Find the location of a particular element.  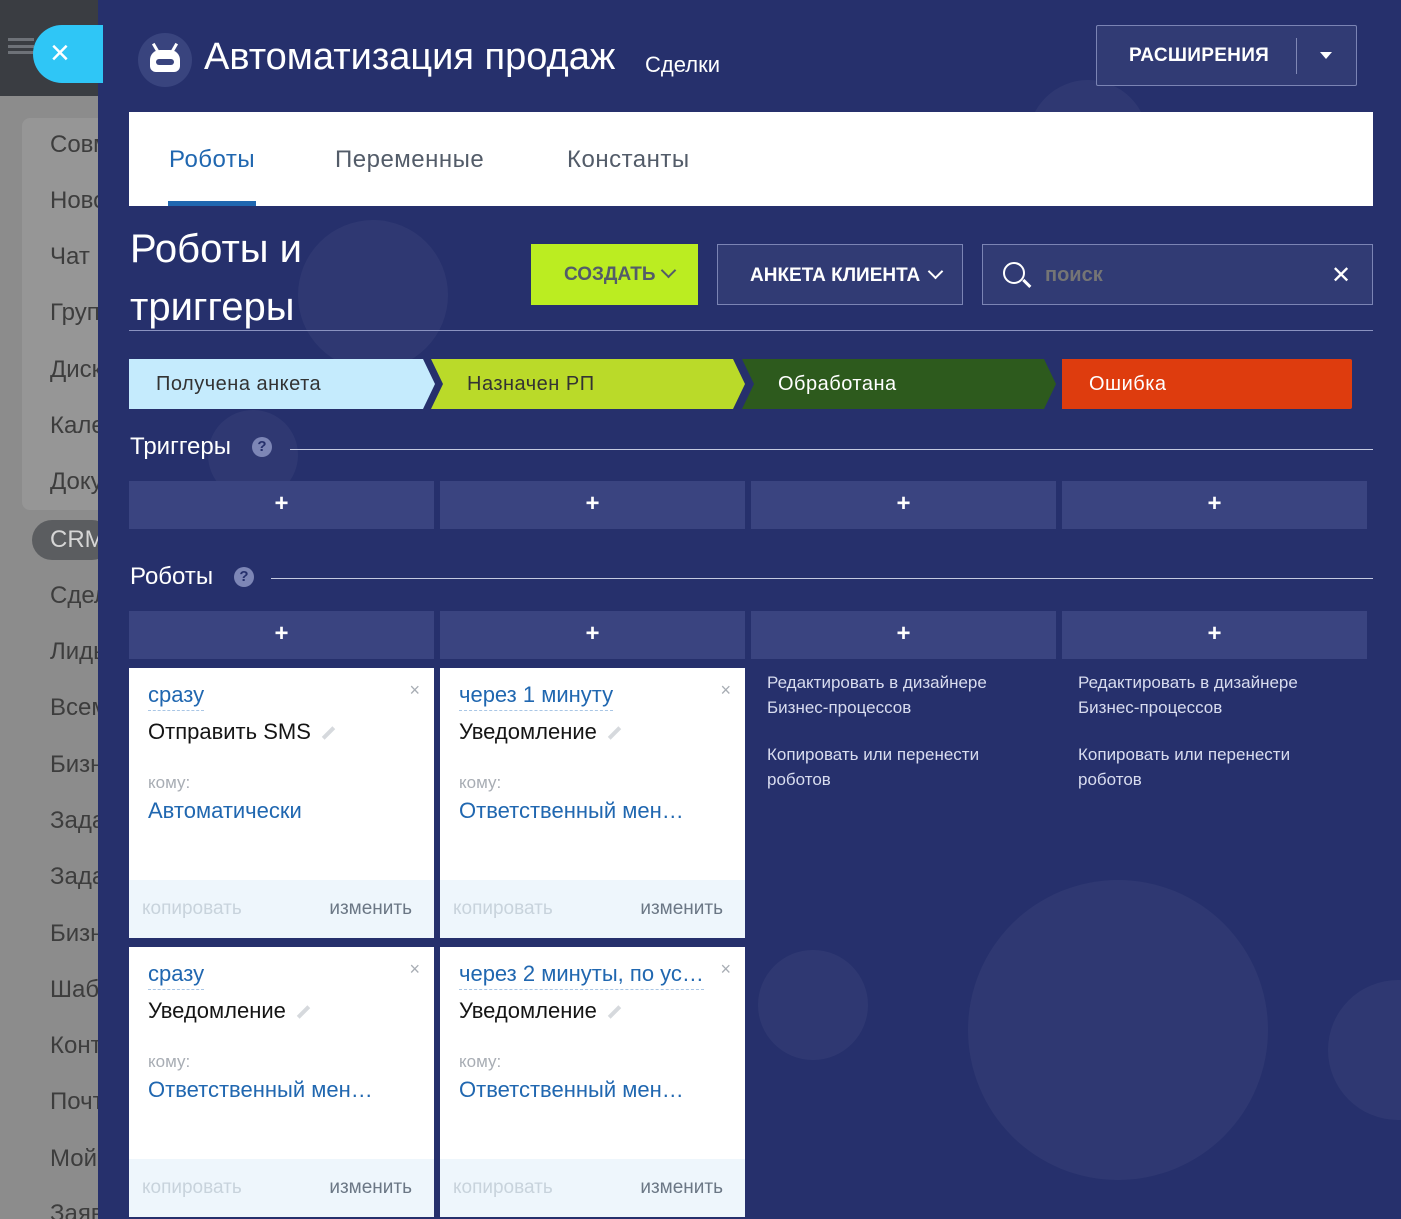

burger-icon is located at coordinates (21, 46).